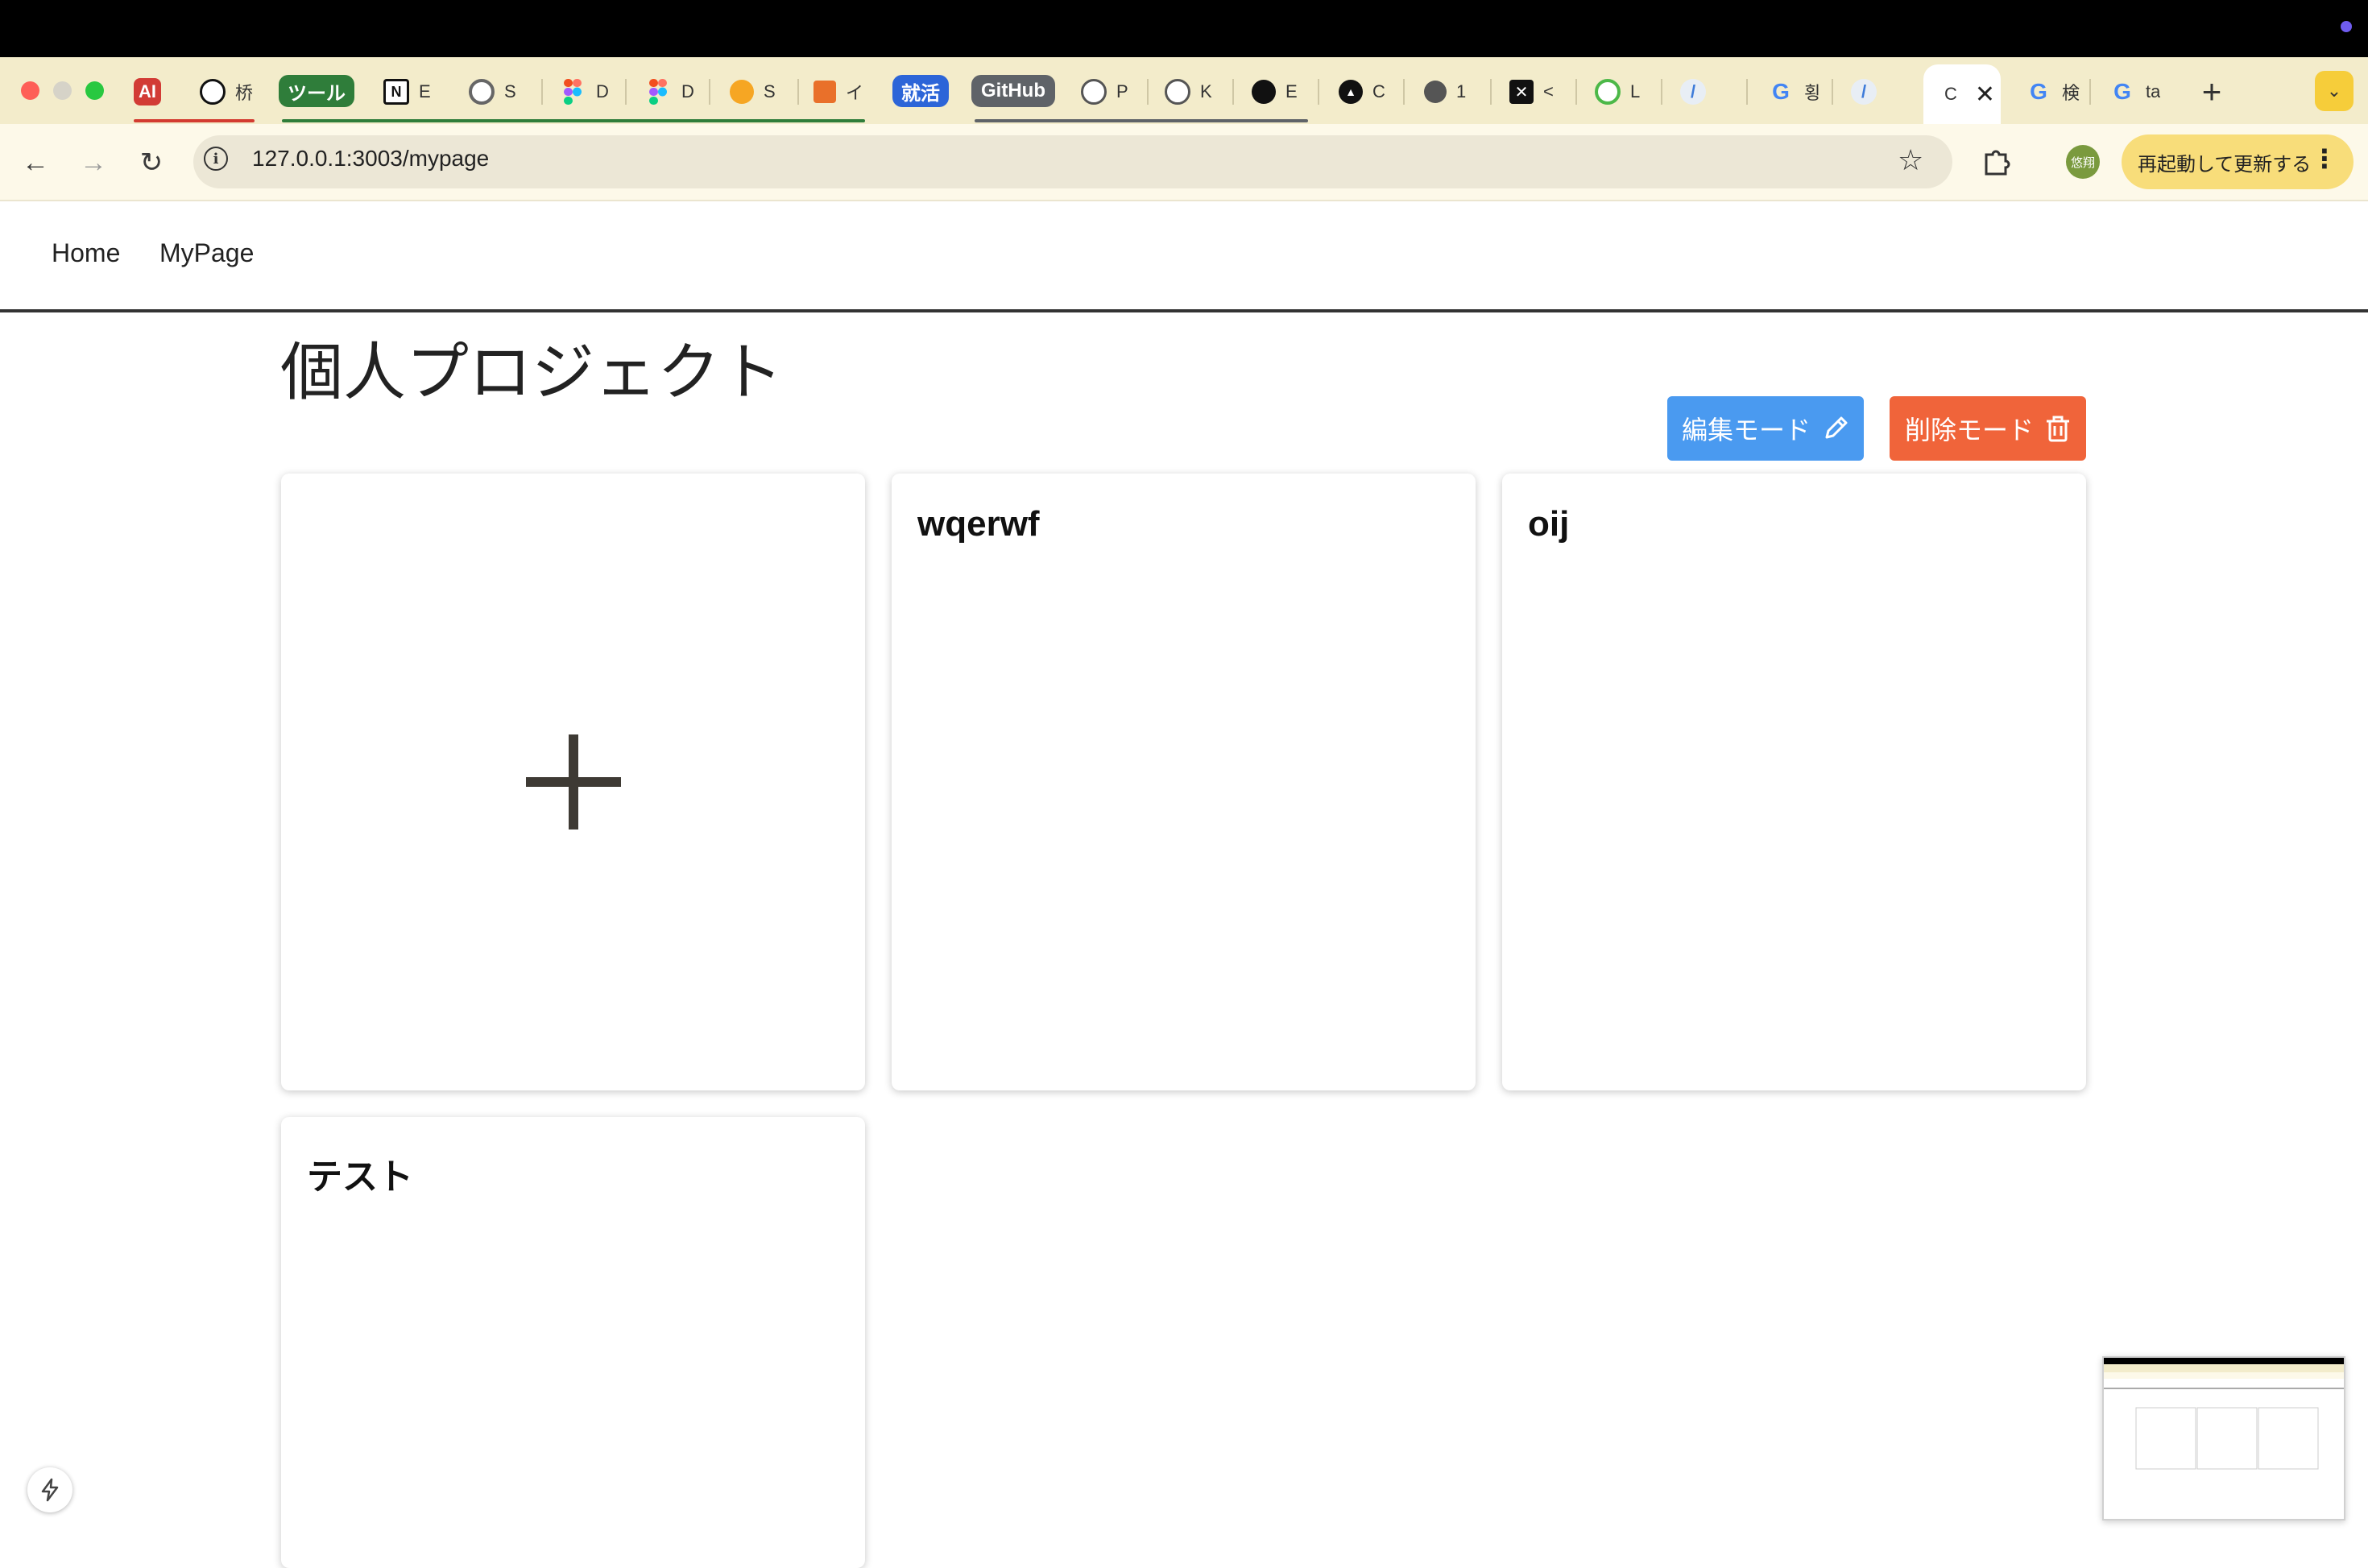  I want to click on tab-label: 桥, so click(244, 93).